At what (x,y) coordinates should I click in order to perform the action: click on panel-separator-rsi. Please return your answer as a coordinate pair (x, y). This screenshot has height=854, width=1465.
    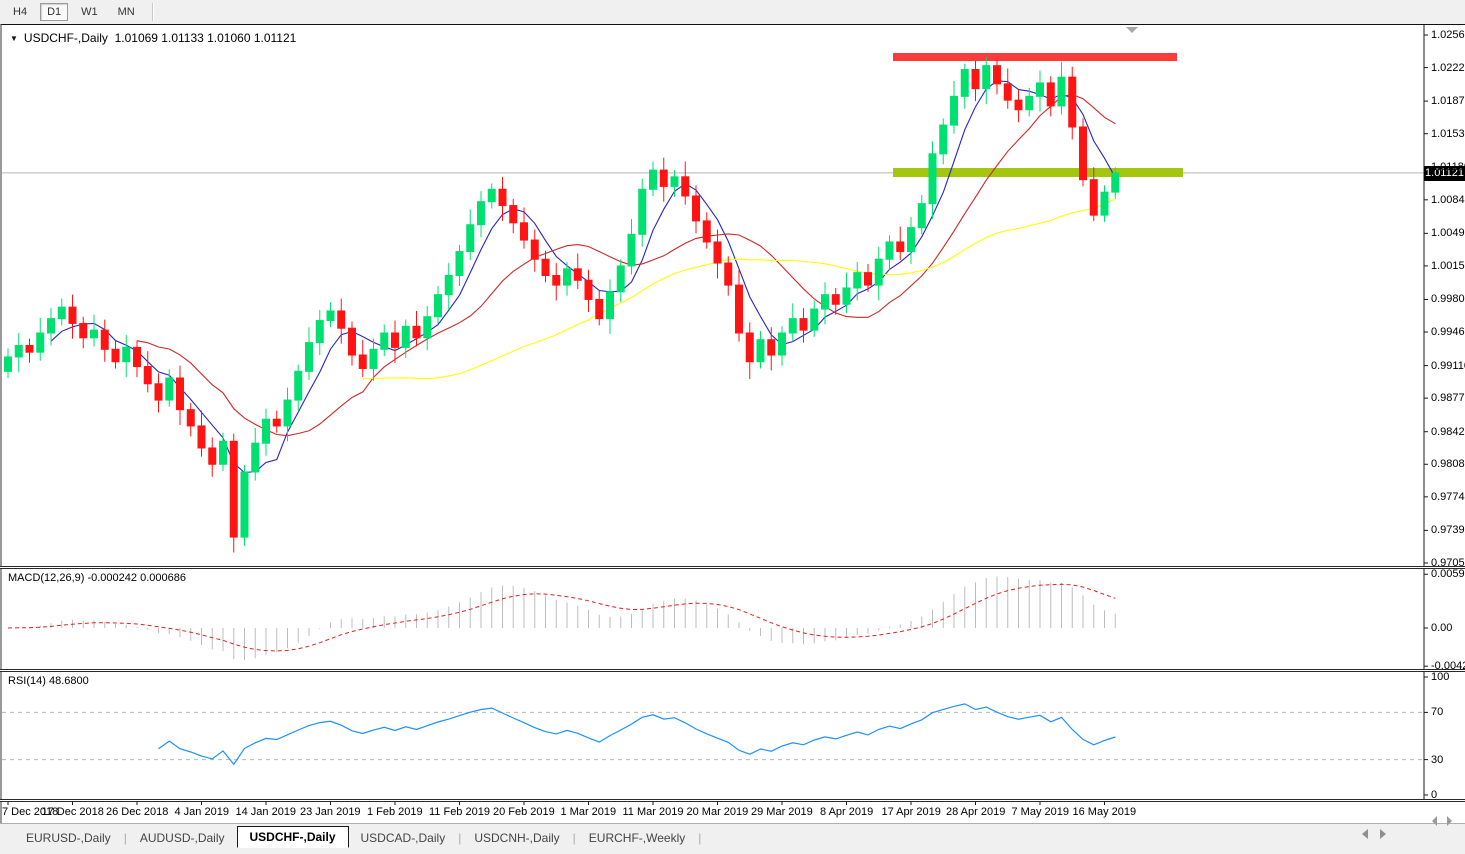
    Looking at the image, I should click on (732, 670).